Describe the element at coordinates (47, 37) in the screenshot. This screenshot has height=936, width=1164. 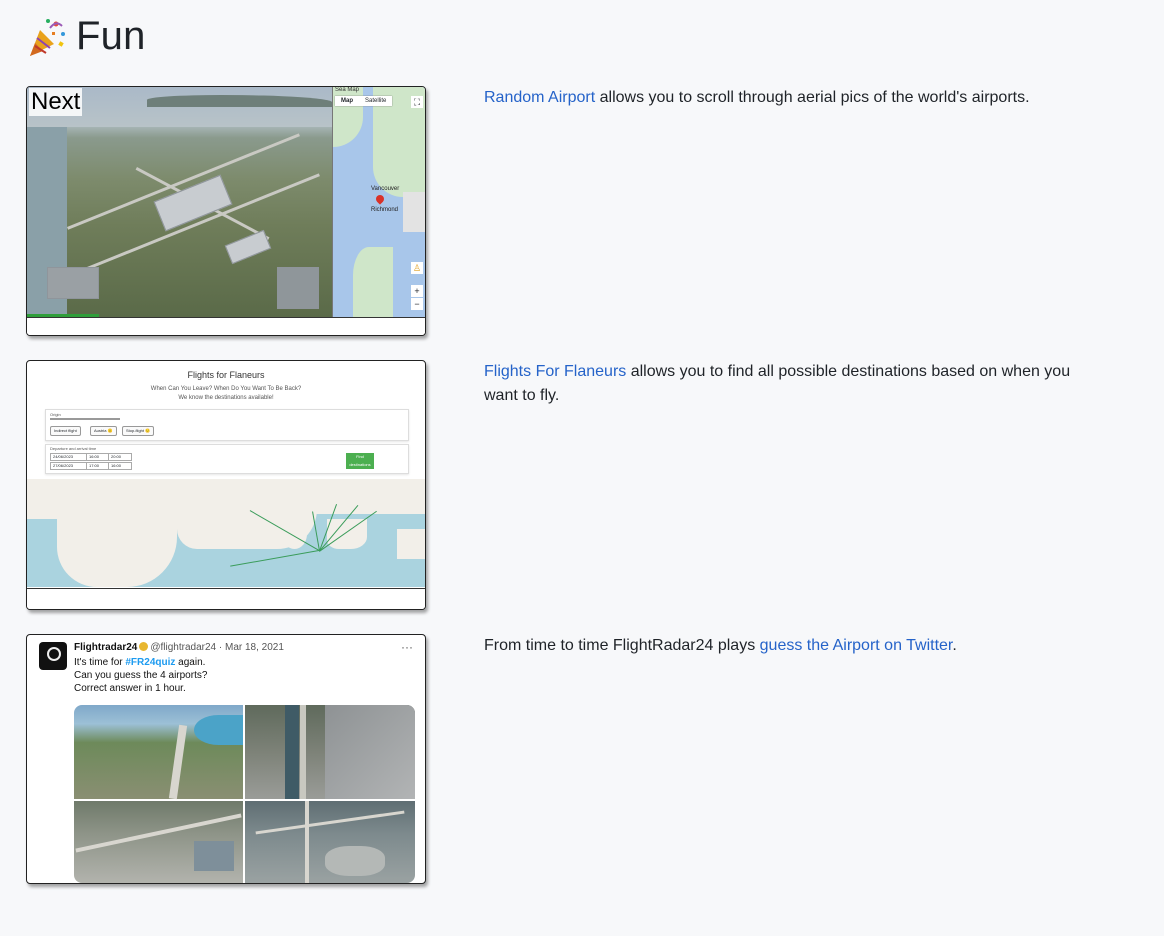
I see `party-popper-icon` at that location.